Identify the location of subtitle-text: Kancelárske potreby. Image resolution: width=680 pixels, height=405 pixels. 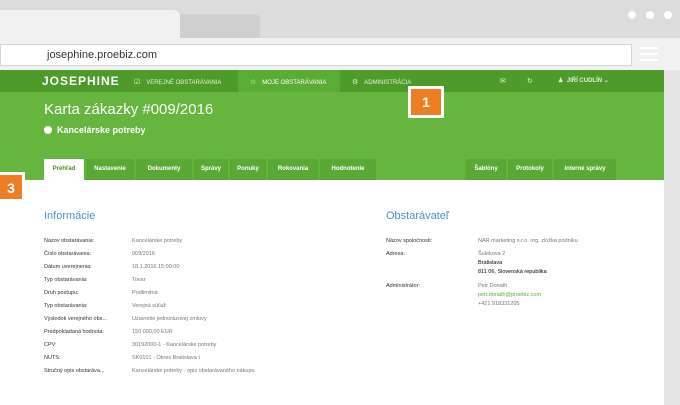
(101, 130).